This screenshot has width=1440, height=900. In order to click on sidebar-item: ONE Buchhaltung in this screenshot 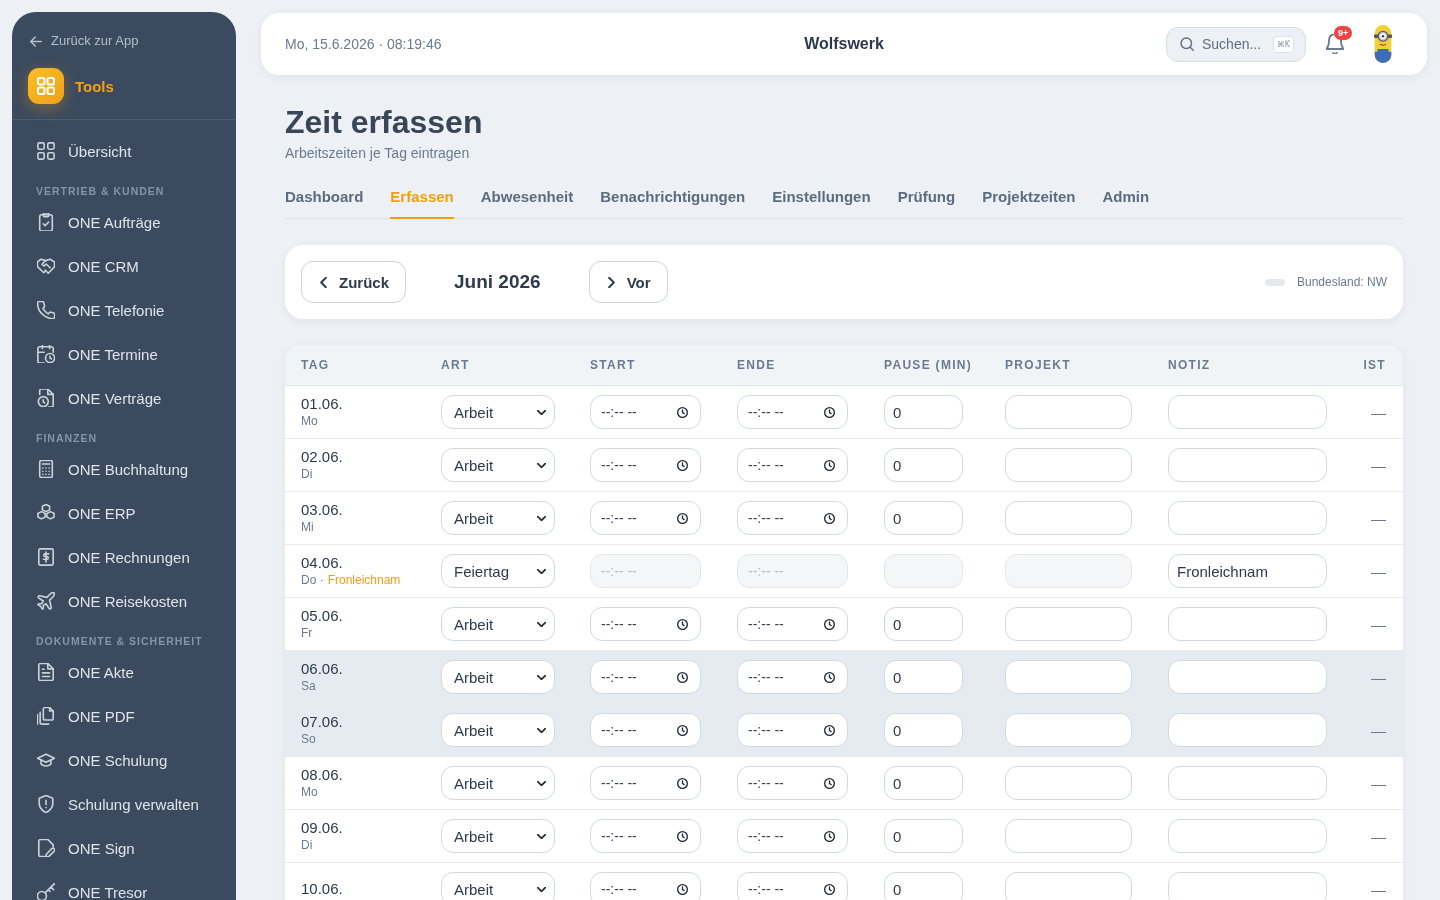, I will do `click(124, 469)`.